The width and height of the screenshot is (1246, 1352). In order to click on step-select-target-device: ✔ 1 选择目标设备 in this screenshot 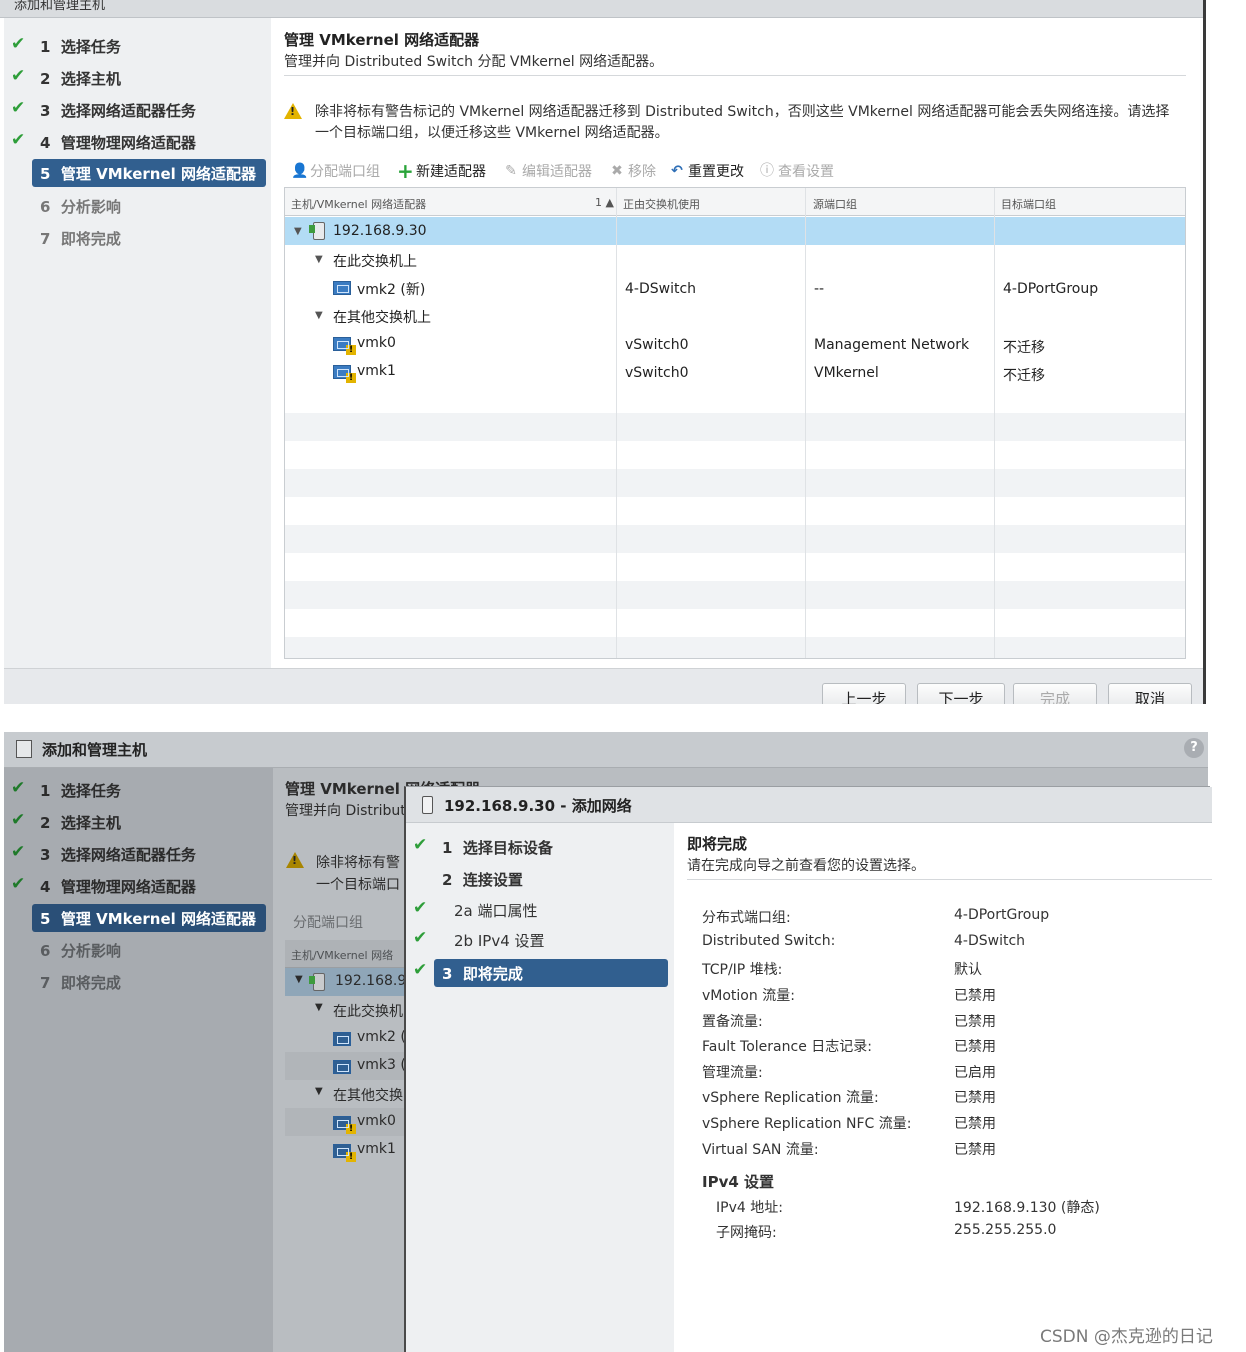, I will do `click(540, 847)`.